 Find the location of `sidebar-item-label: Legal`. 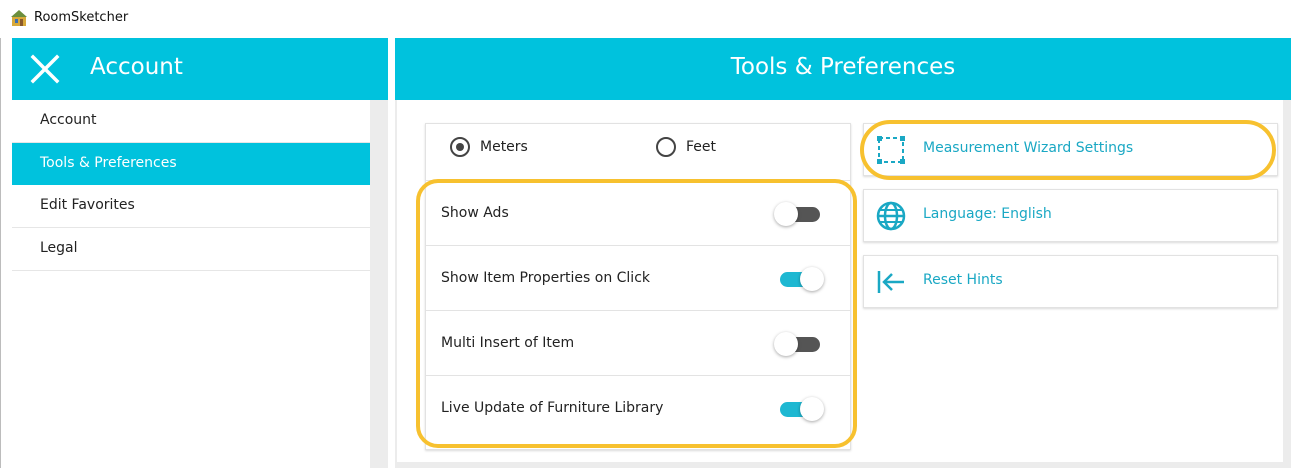

sidebar-item-label: Legal is located at coordinates (59, 248).